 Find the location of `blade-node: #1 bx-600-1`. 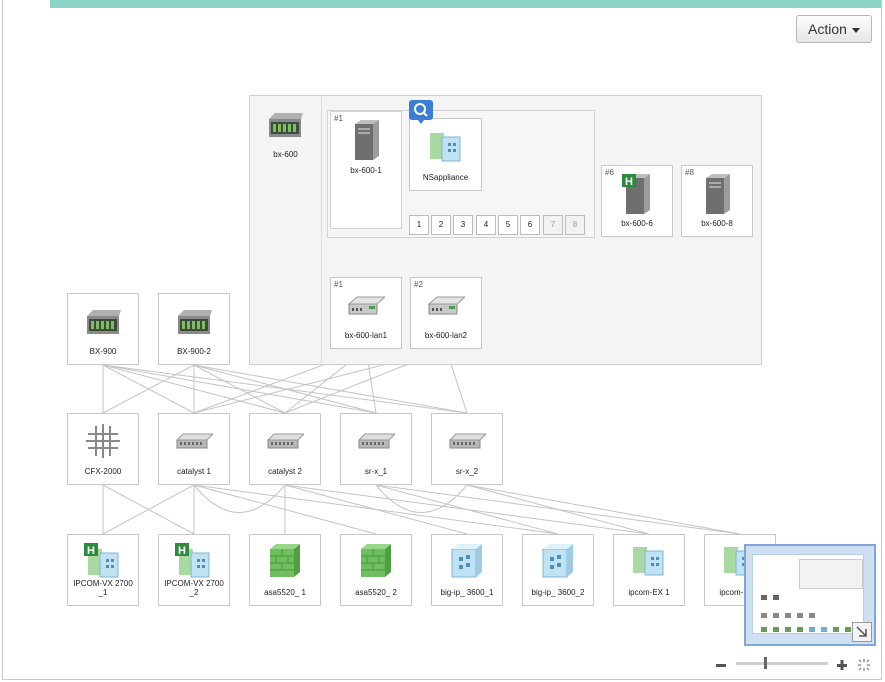

blade-node: #1 bx-600-1 is located at coordinates (366, 170).